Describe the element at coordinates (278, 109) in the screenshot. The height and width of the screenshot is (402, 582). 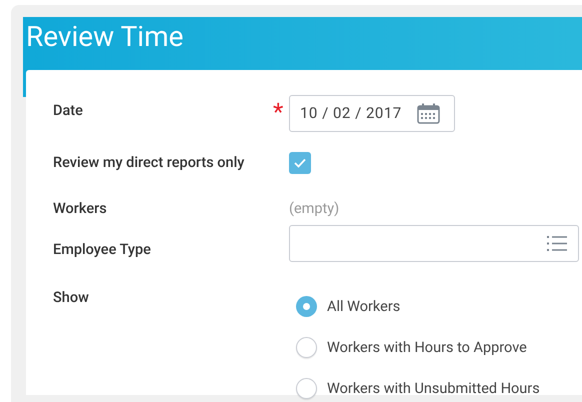
I see `required-mark: *` at that location.